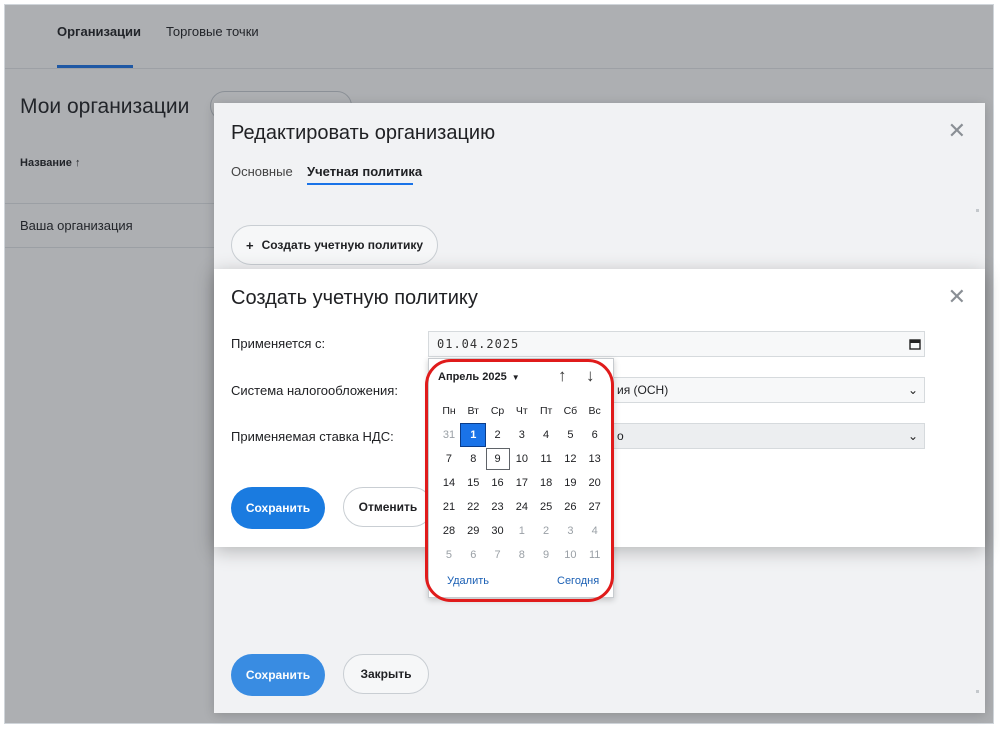 The width and height of the screenshot is (1000, 730). I want to click on arrow-down-icon: ↓, so click(590, 376).